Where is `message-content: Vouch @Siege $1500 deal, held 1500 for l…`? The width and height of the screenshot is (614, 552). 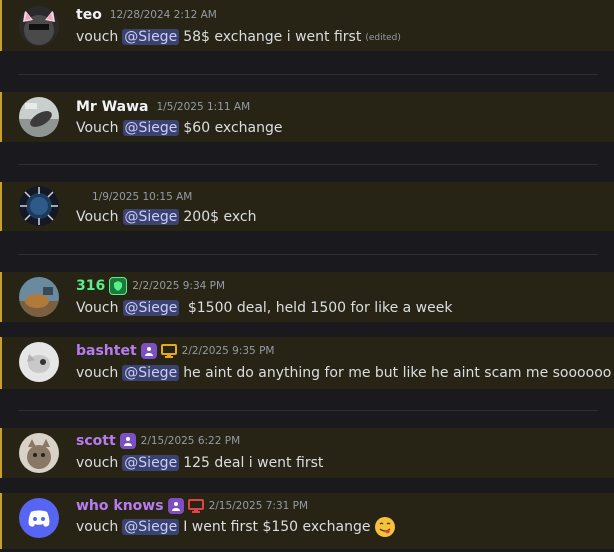 message-content: Vouch @Siege $1500 deal, held 1500 for l… is located at coordinates (264, 308).